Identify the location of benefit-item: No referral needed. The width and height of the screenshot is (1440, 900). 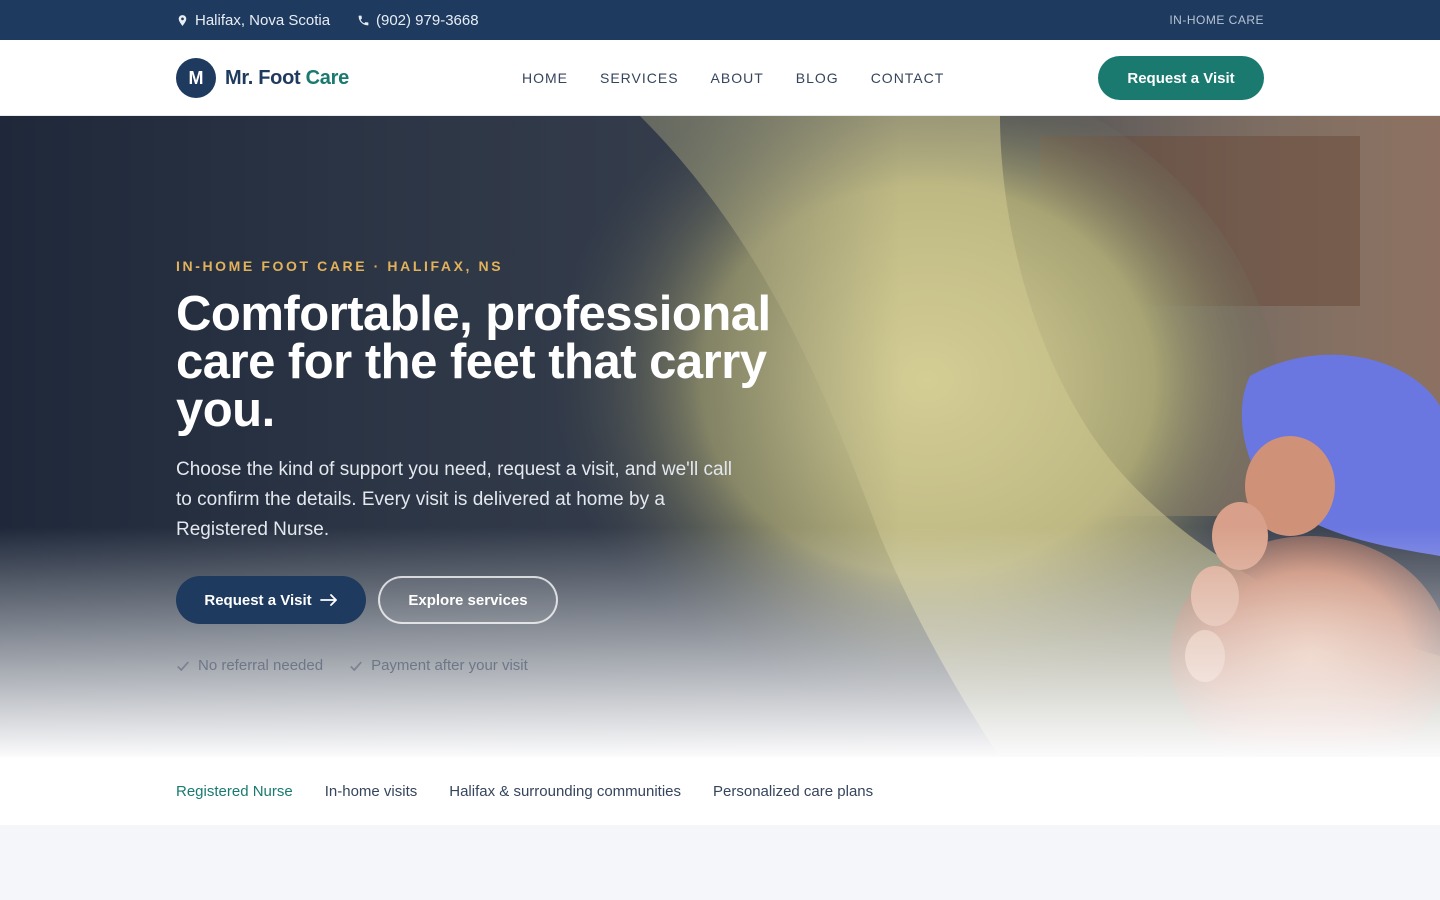
(249, 665).